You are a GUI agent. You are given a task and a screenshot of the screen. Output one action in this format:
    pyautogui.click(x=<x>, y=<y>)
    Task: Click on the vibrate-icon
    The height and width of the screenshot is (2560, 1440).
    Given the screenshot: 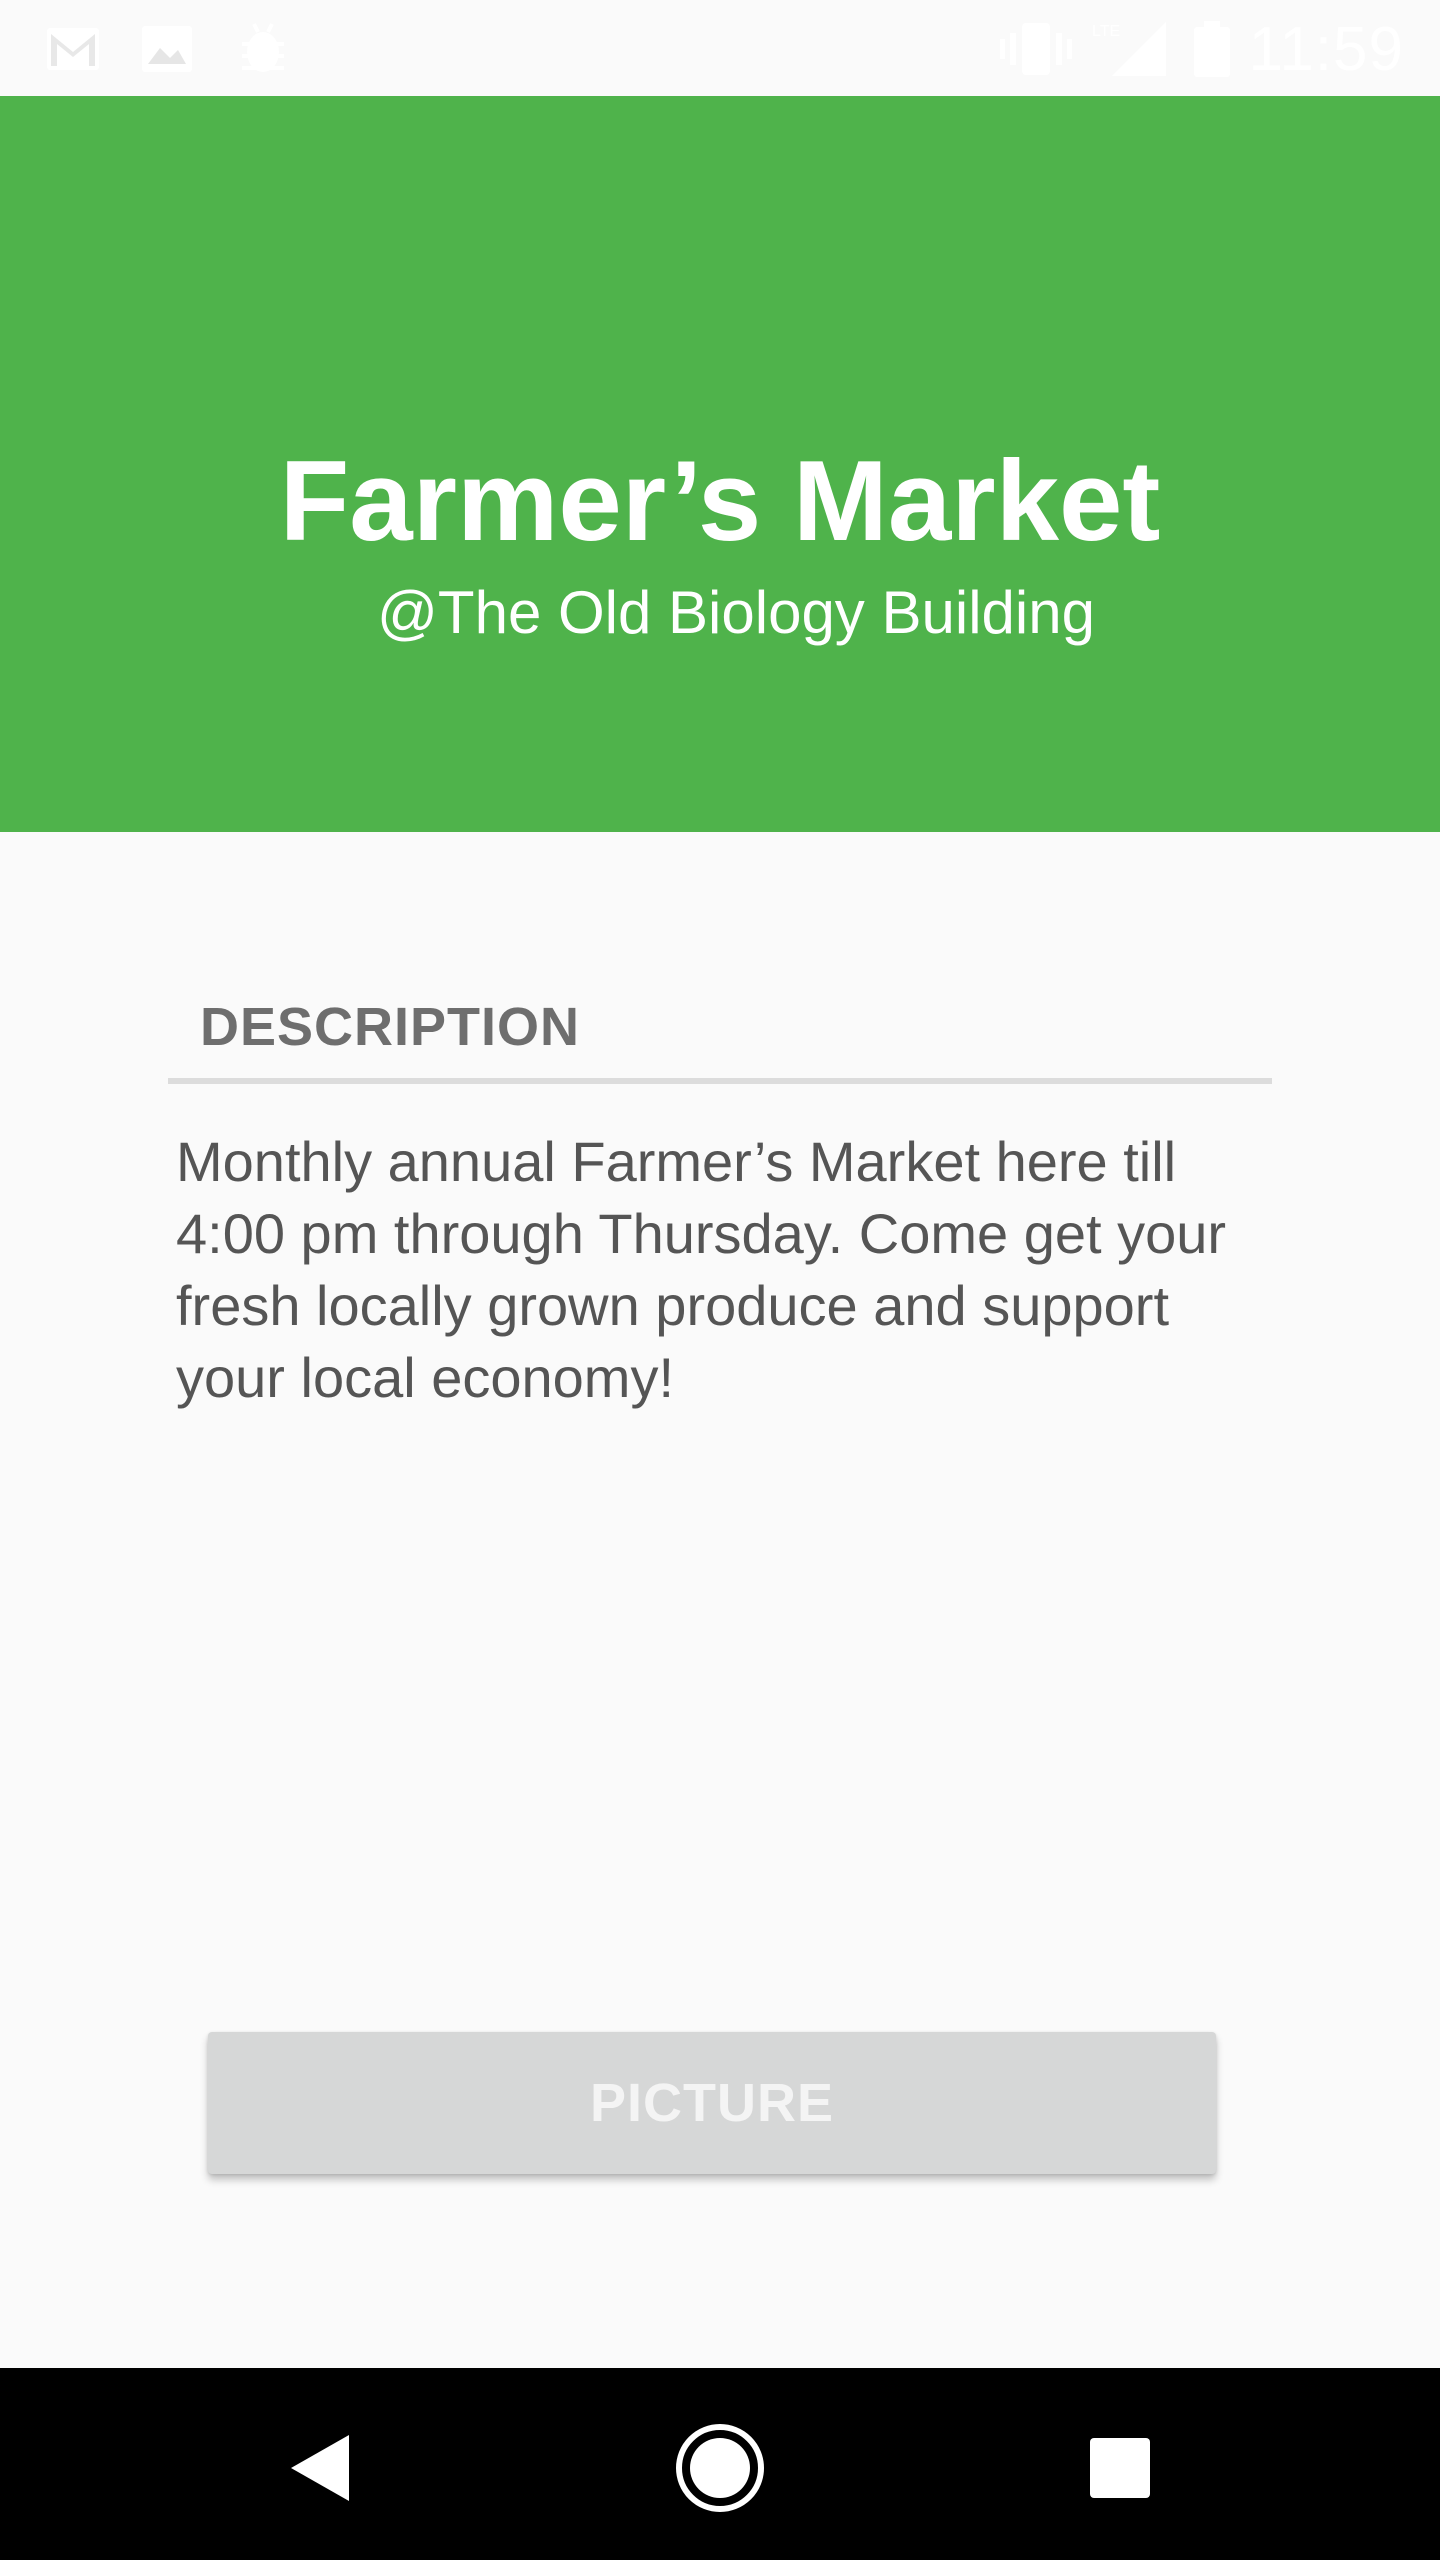 What is the action you would take?
    pyautogui.click(x=1036, y=49)
    